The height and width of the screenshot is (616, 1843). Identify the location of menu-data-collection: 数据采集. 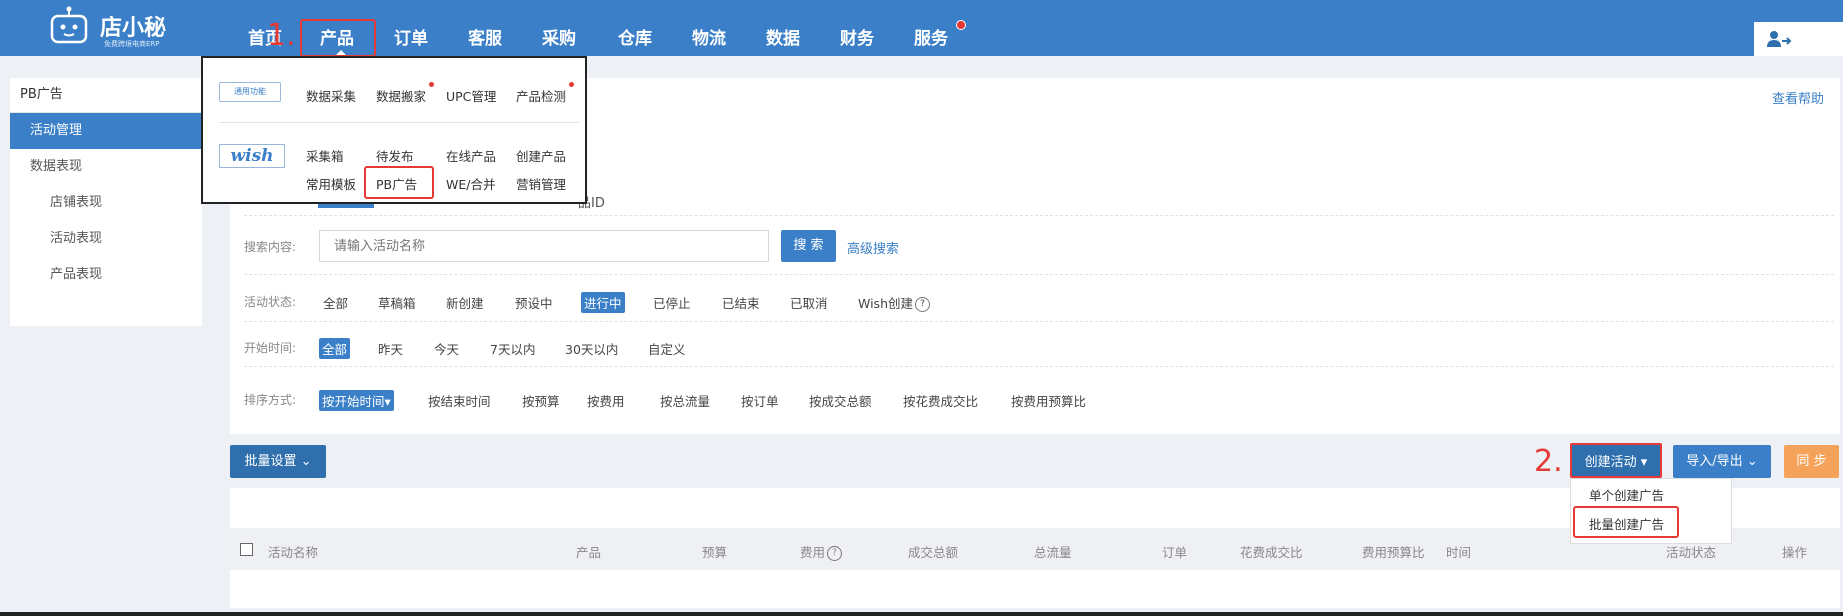
(331, 95).